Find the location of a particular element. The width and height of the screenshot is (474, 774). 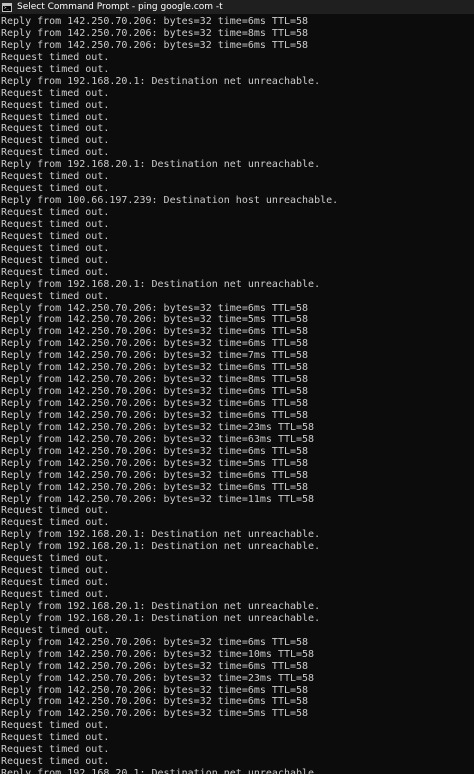

scrollbar is located at coordinates (472, 394).